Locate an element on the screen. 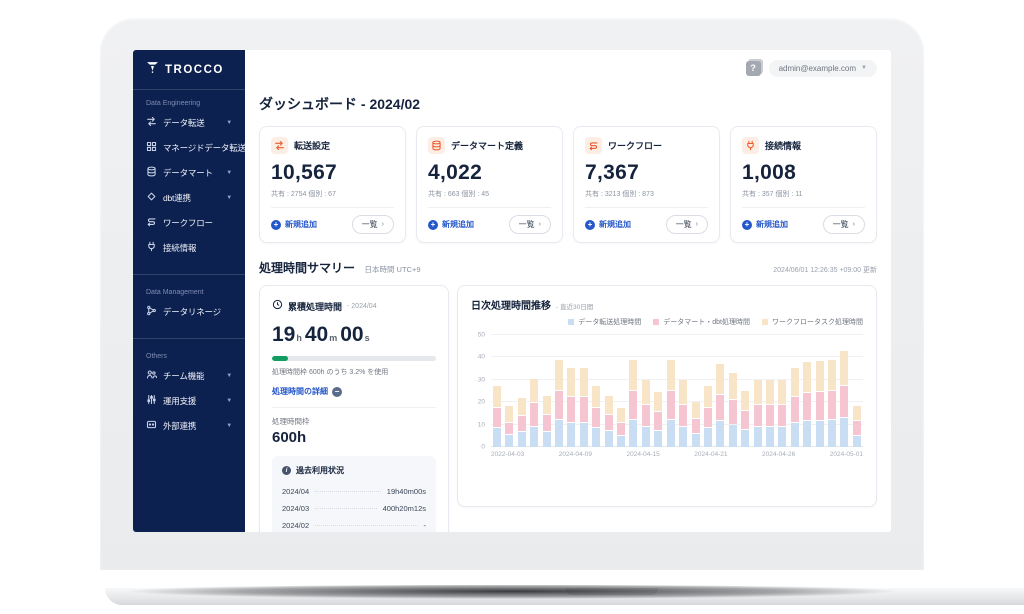  logo: TROCCO is located at coordinates (189, 70).